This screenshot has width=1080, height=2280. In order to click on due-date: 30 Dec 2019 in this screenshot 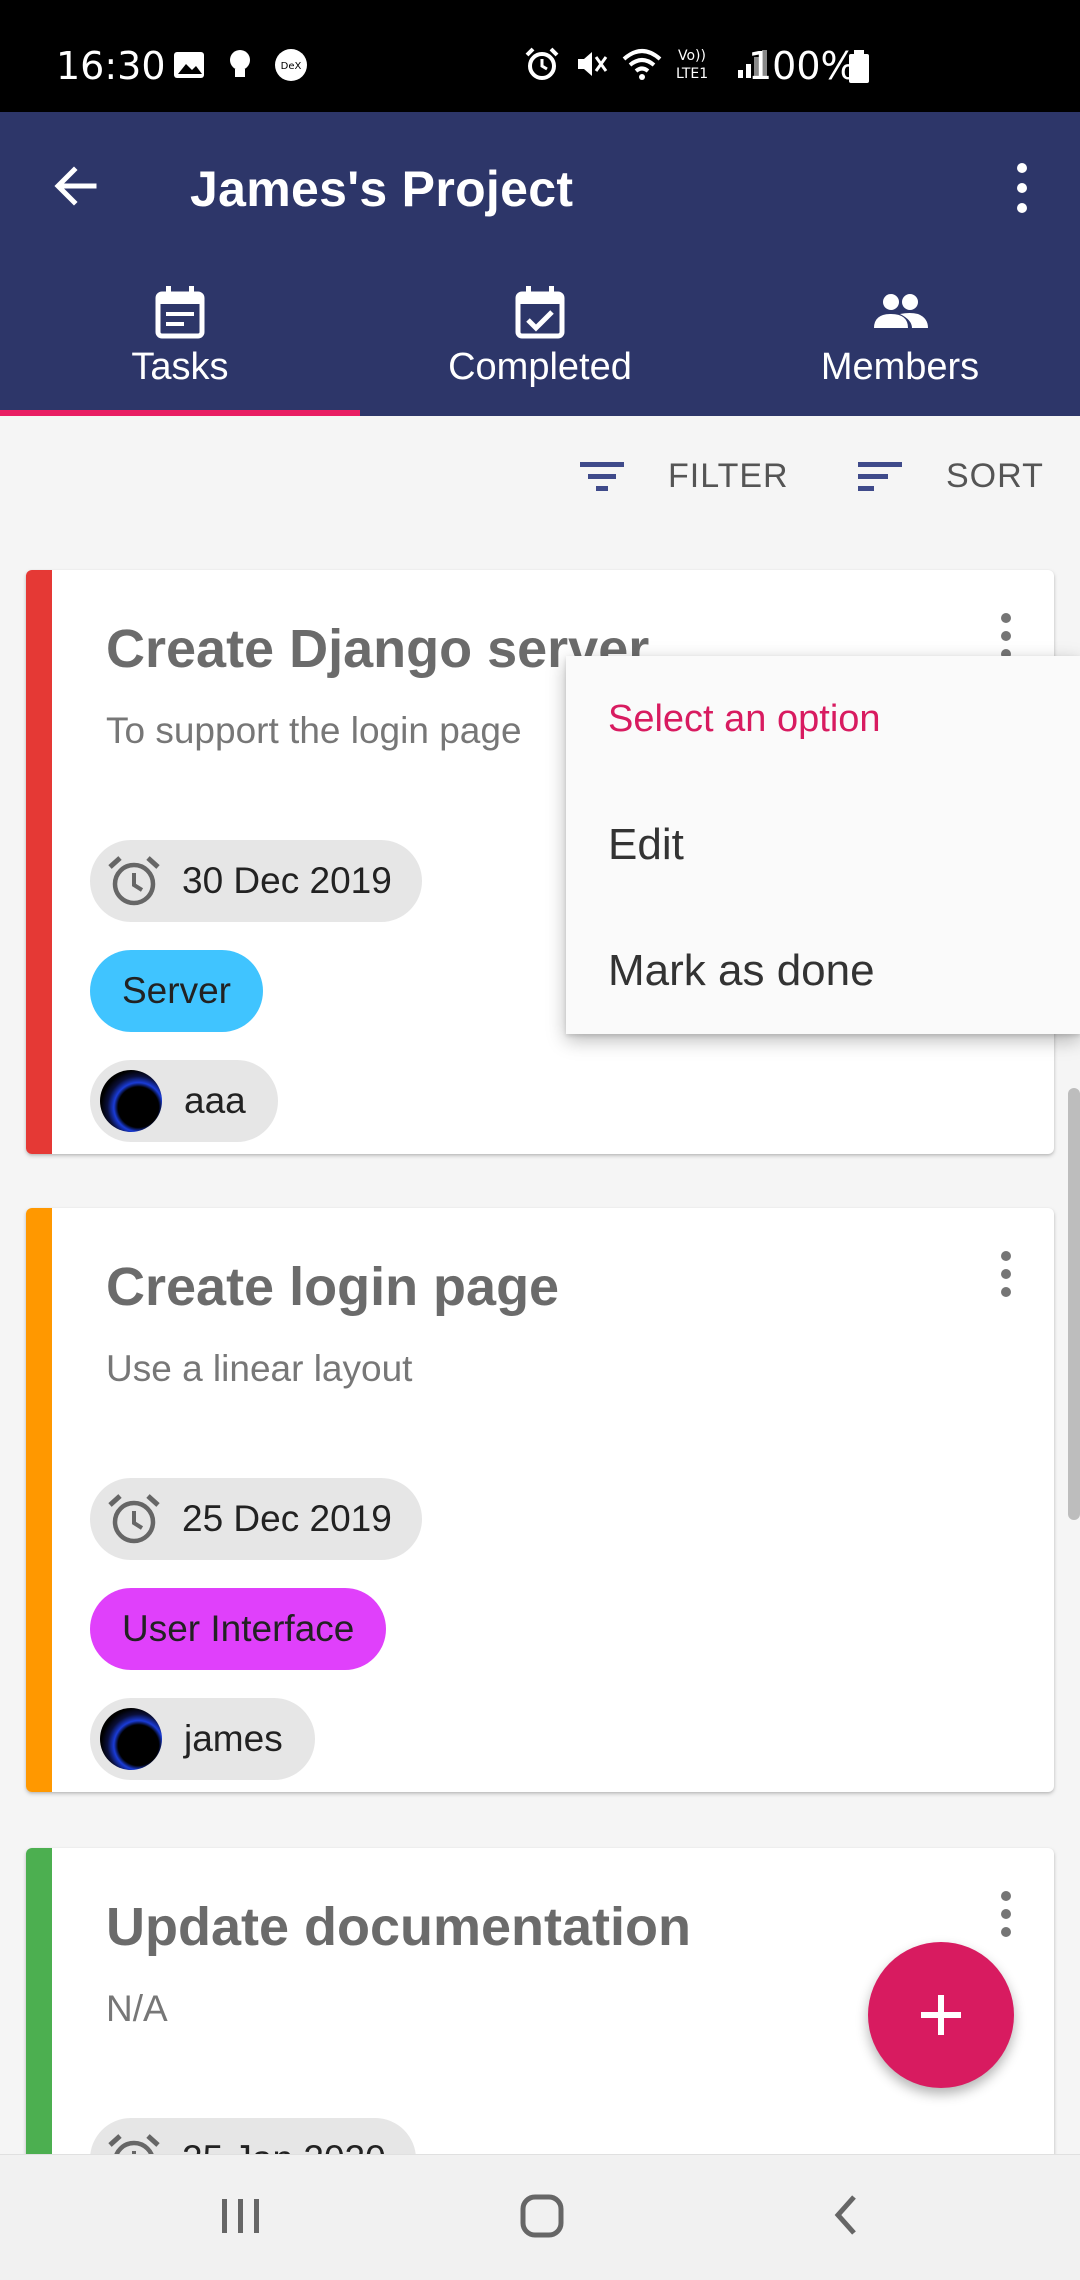, I will do `click(287, 880)`.